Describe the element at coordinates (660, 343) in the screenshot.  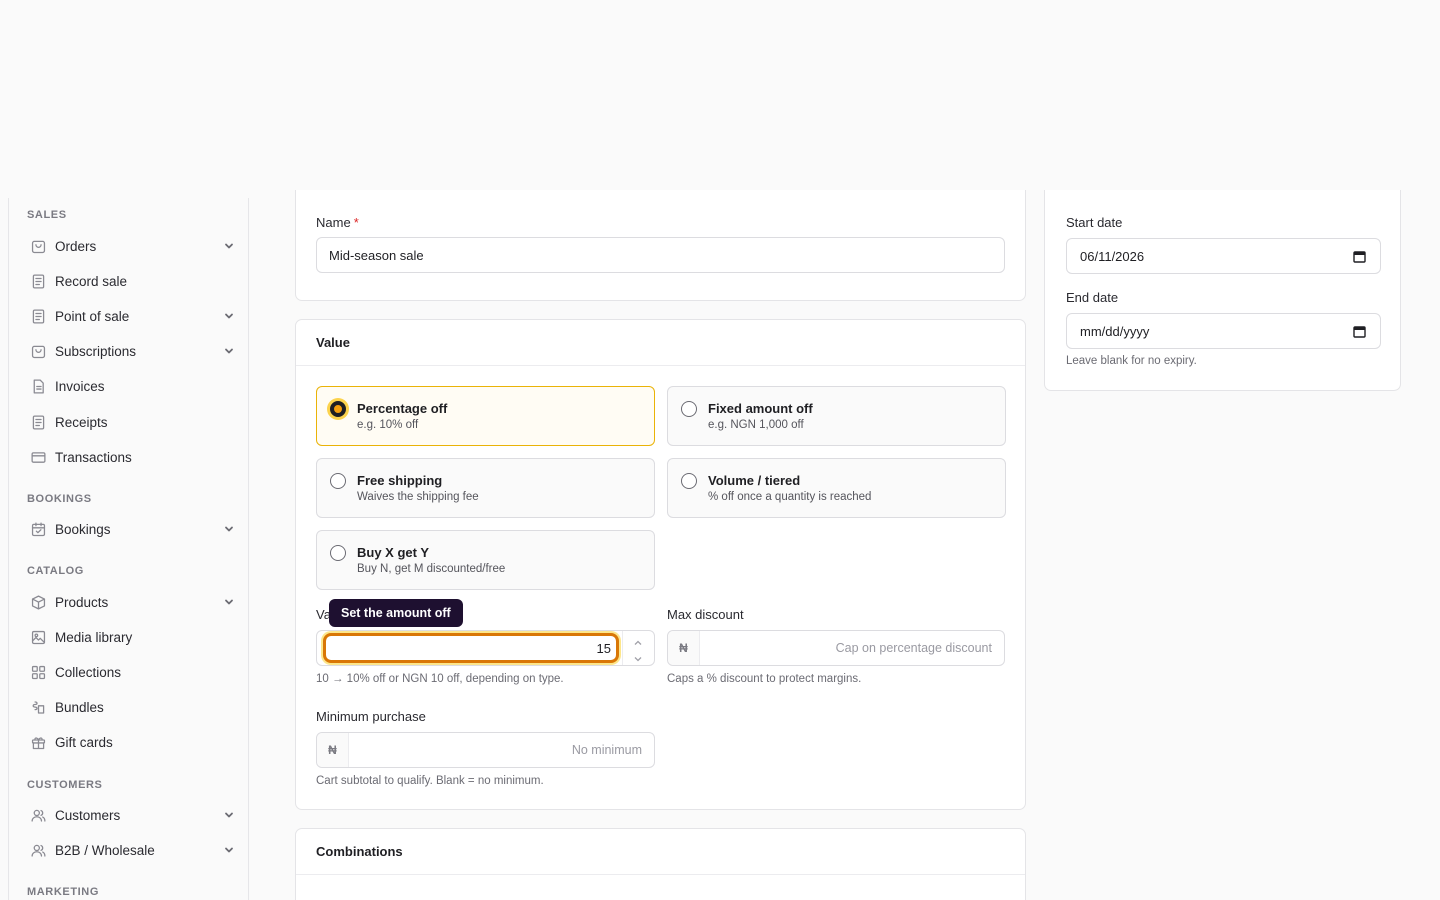
I see `value-card-header: Value` at that location.